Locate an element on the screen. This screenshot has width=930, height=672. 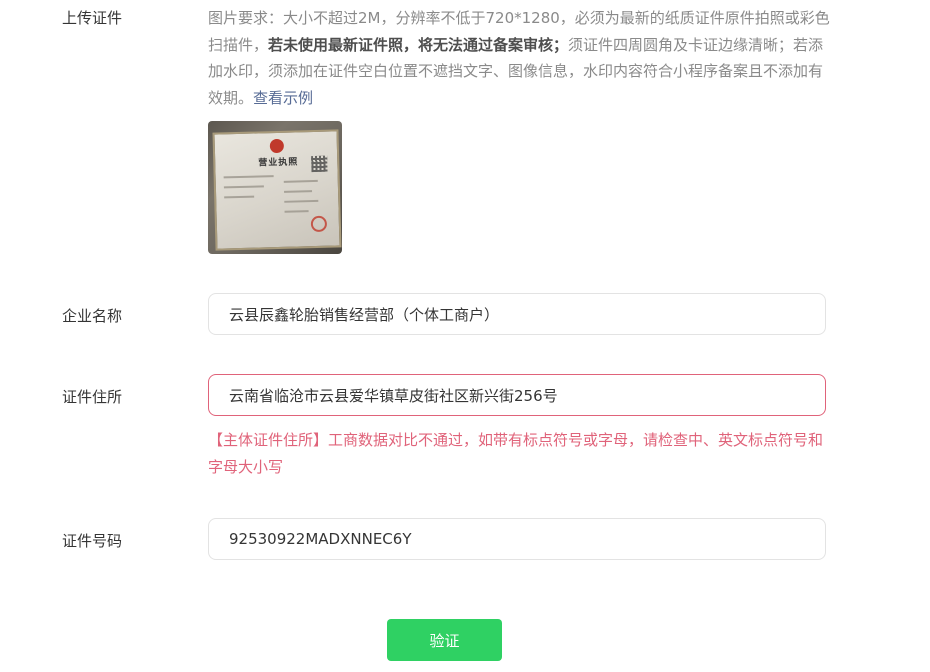
upload-label: 上传证件 is located at coordinates (92, 18).